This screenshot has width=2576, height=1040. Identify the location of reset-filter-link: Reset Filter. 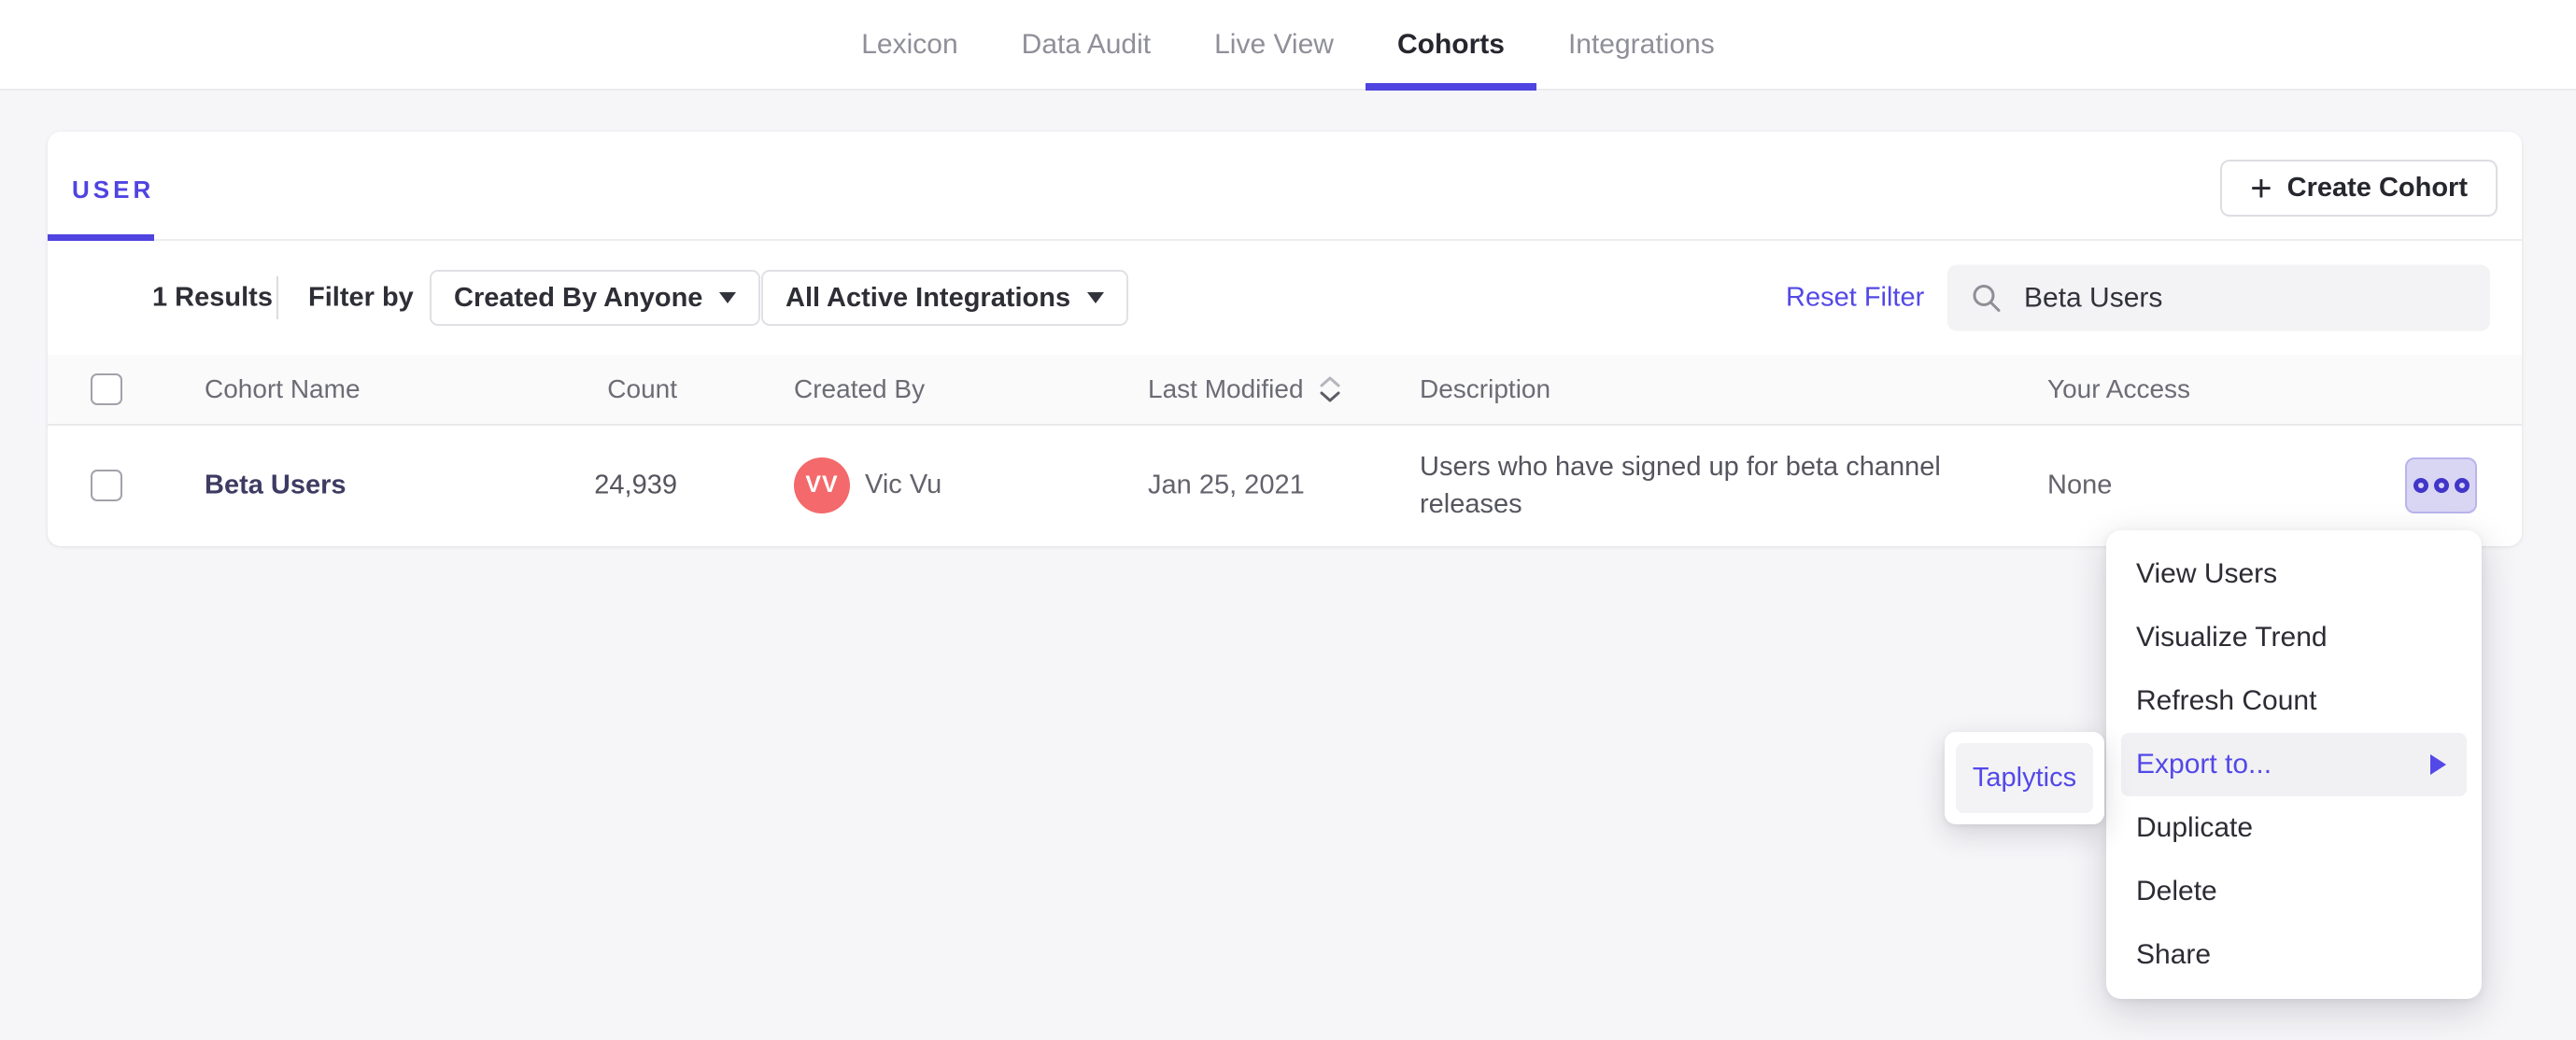
(1855, 298).